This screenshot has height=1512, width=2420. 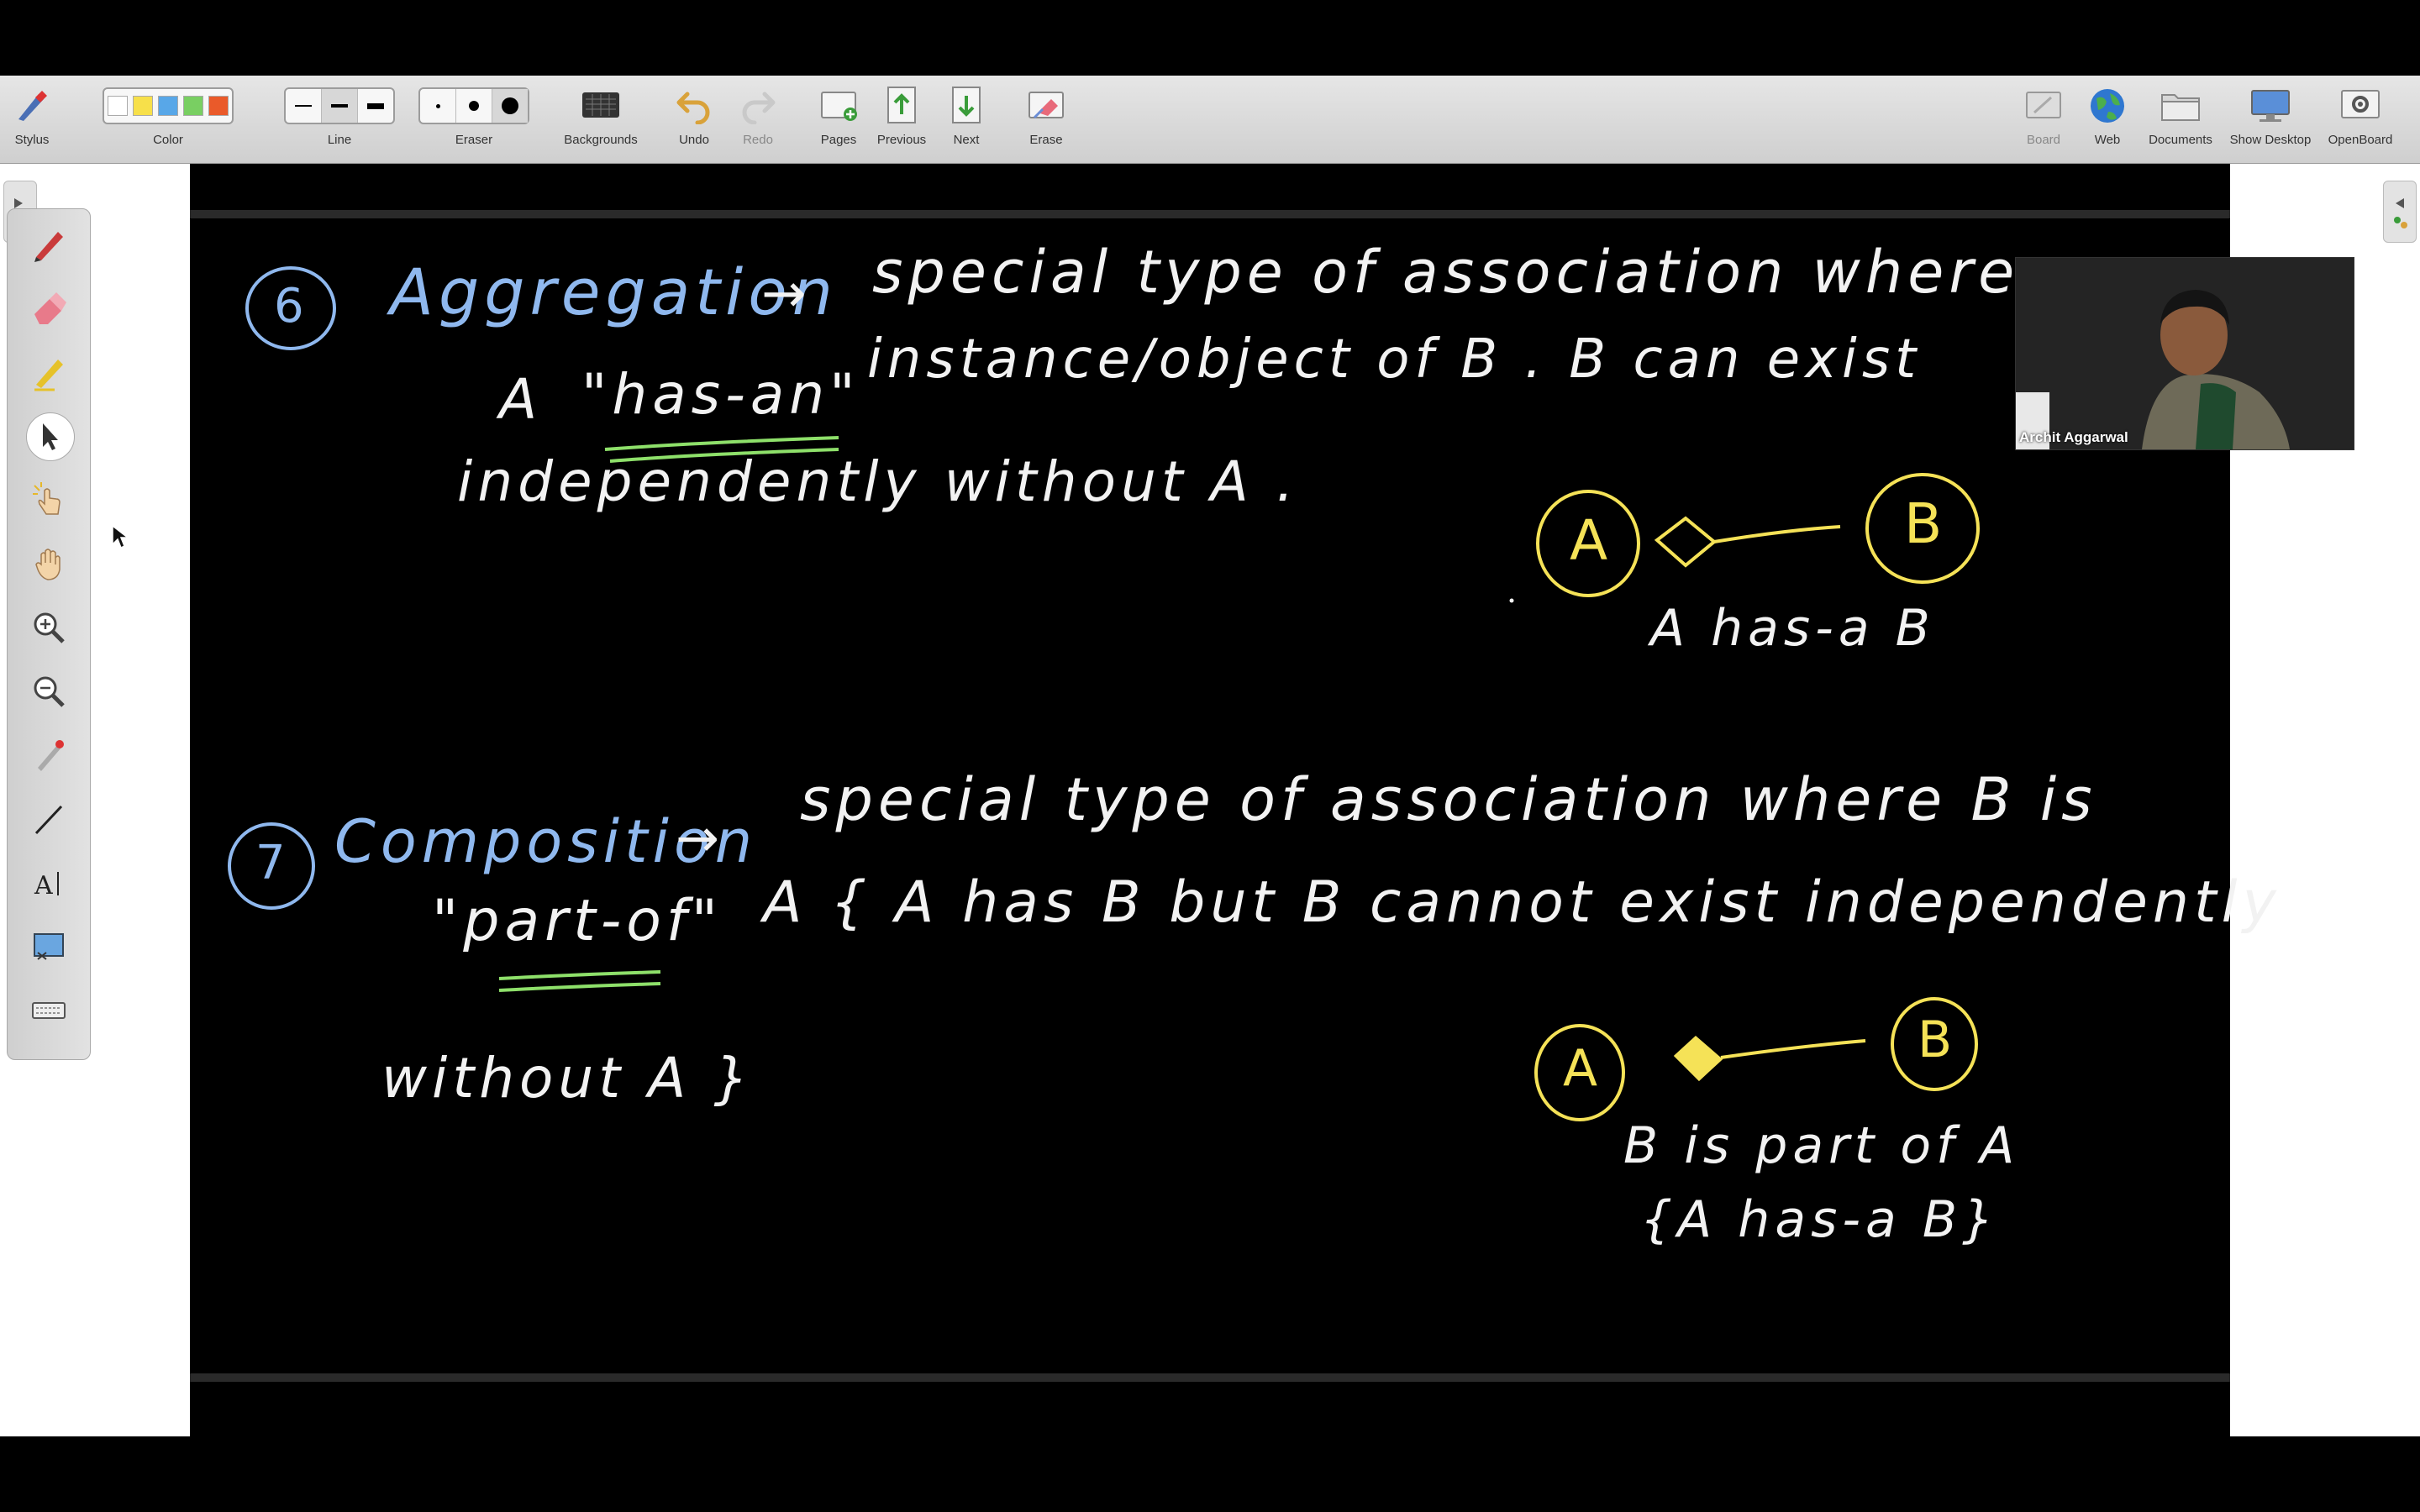 I want to click on expand-left-icon, so click(x=2400, y=213).